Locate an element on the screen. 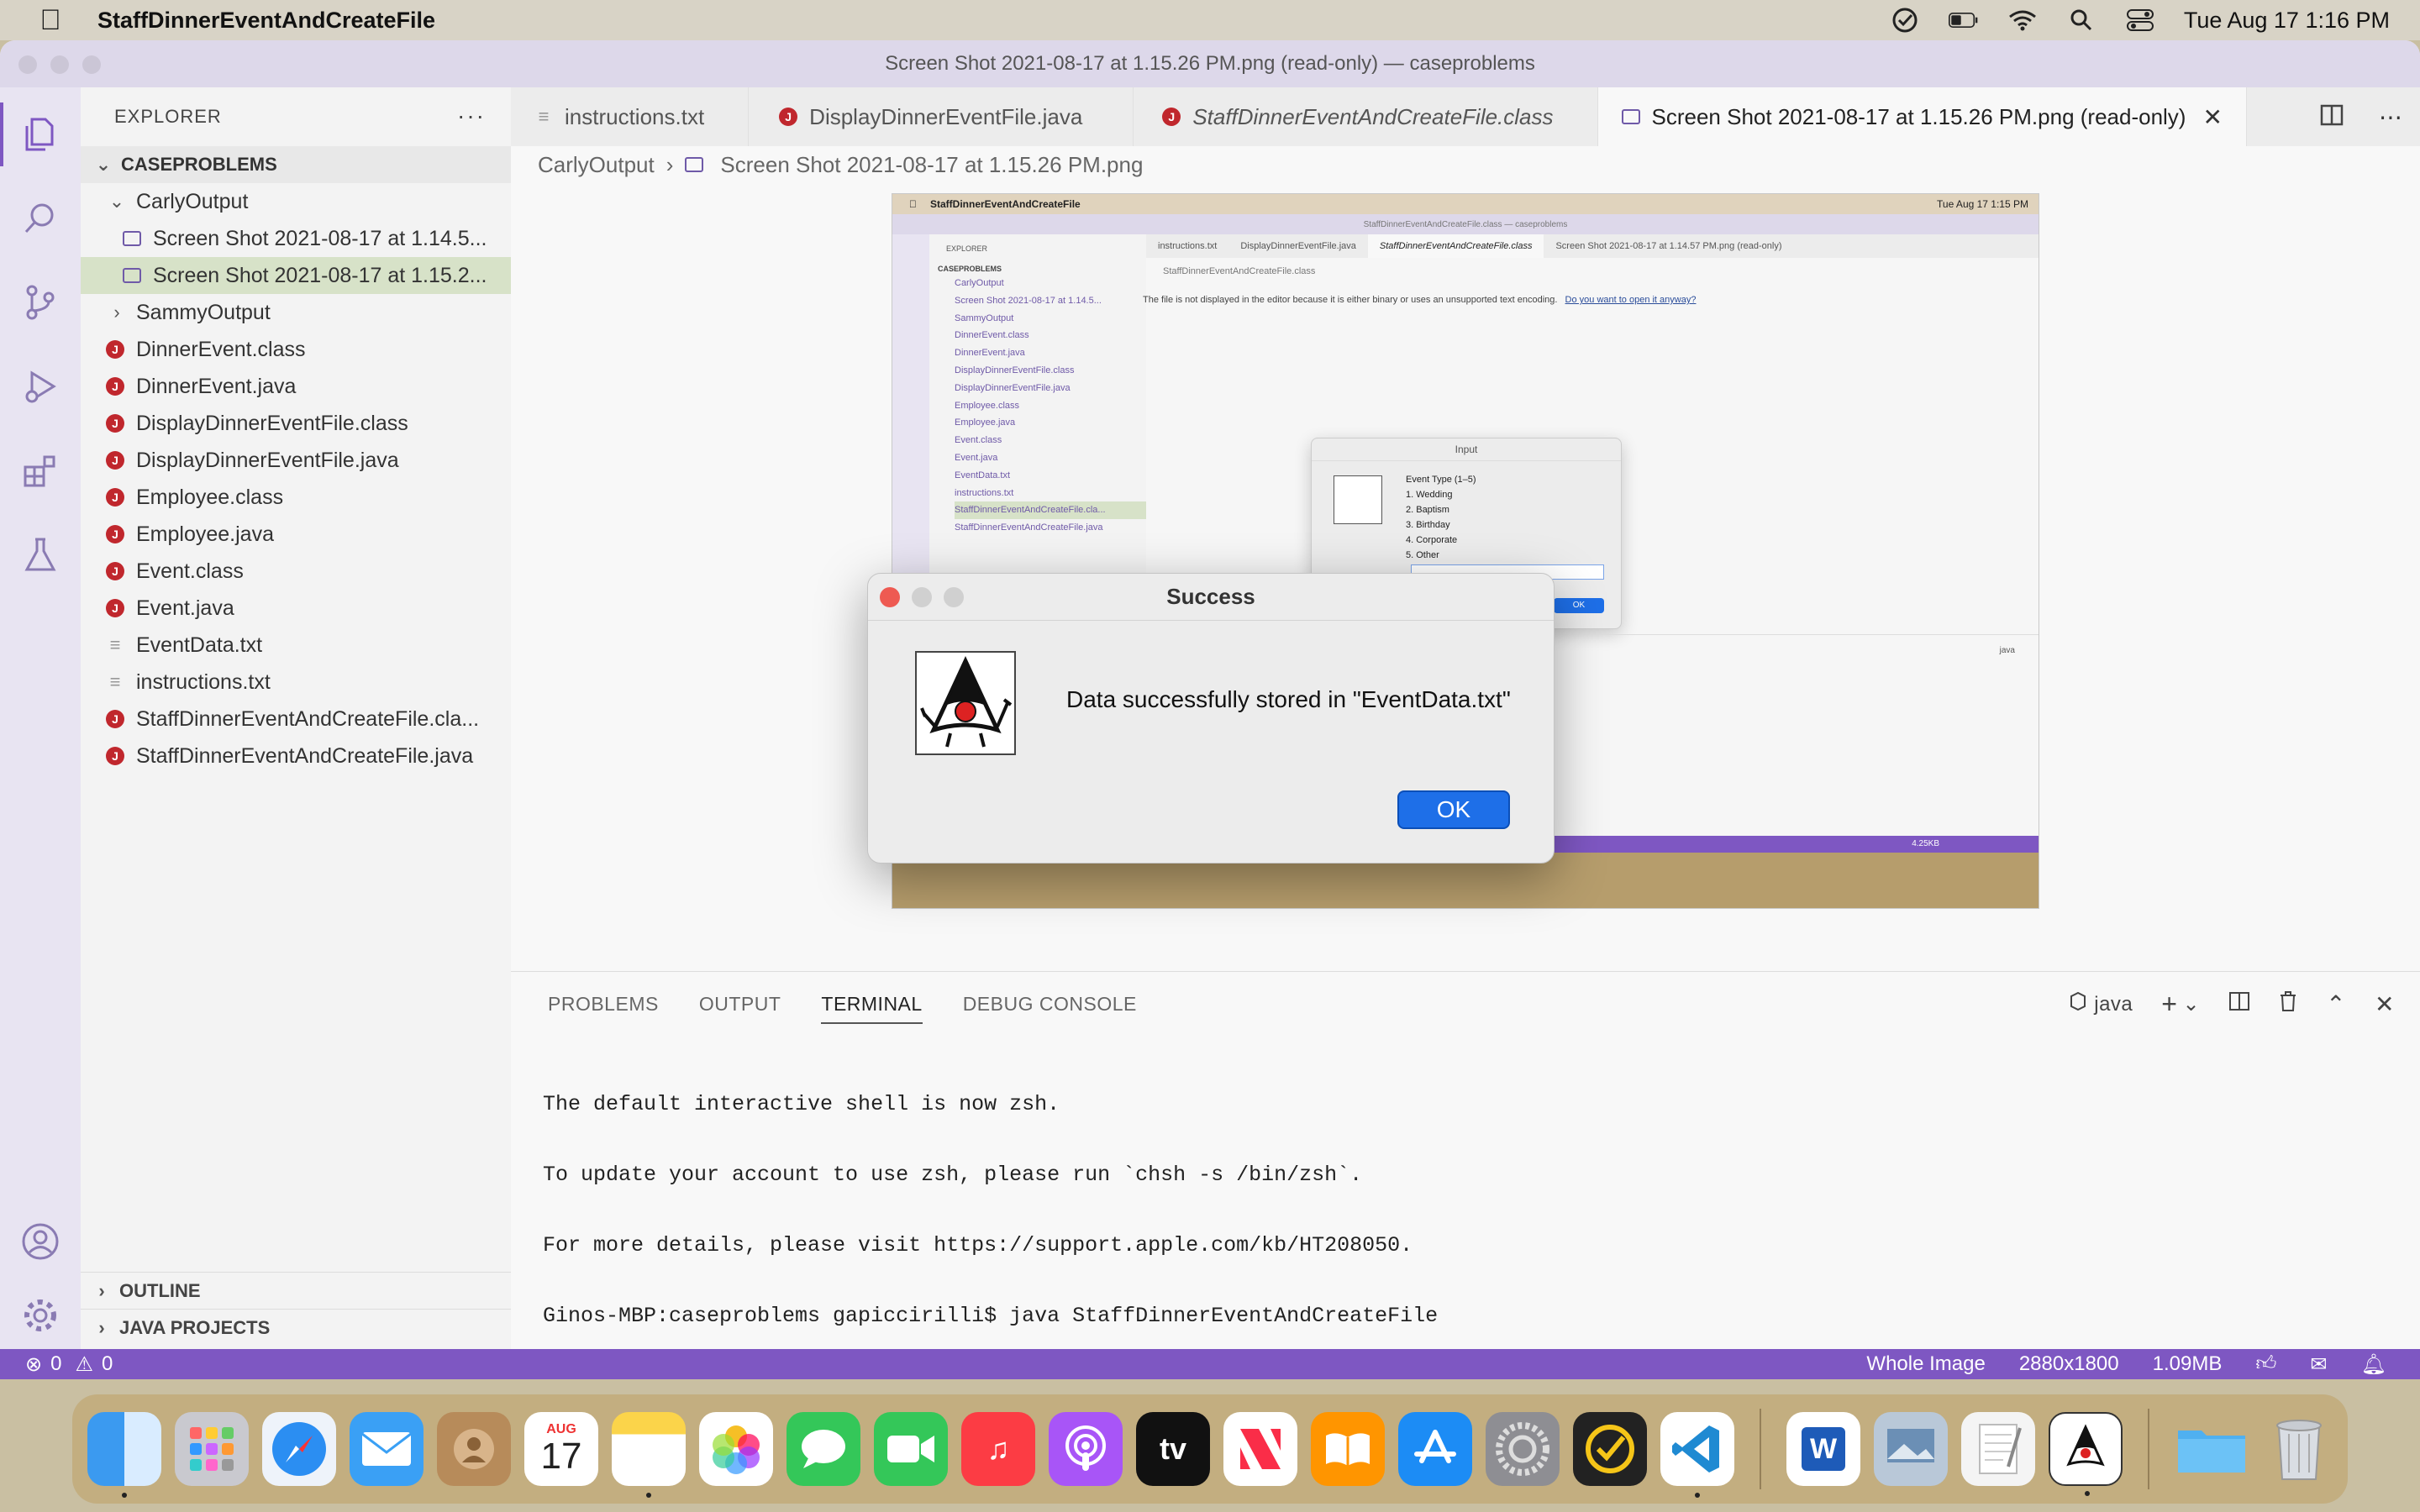 Image resolution: width=2420 pixels, height=1512 pixels. tree-item-label: DinnerEvent.java is located at coordinates (217, 386).